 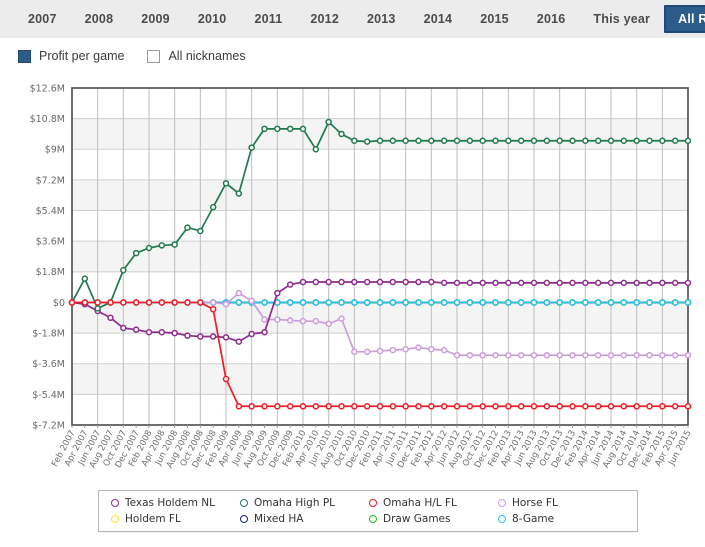 I want to click on year-tab-2009: 2009, so click(x=155, y=19).